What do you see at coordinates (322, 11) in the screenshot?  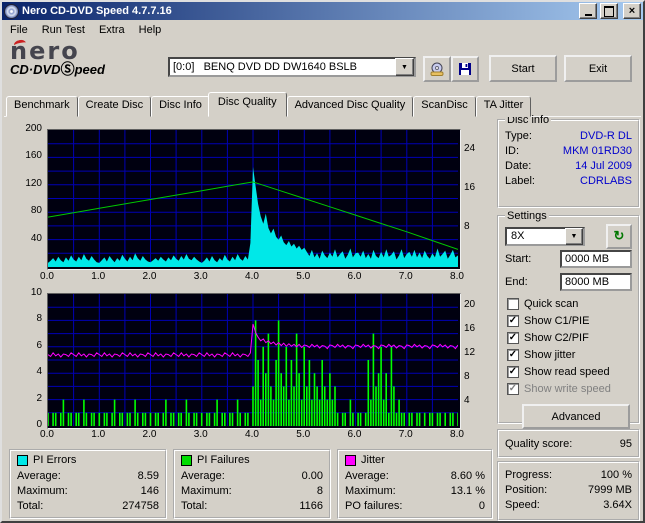 I see `titlebar: Nero CD-DVD Speed 4.7.7.16 ×` at bounding box center [322, 11].